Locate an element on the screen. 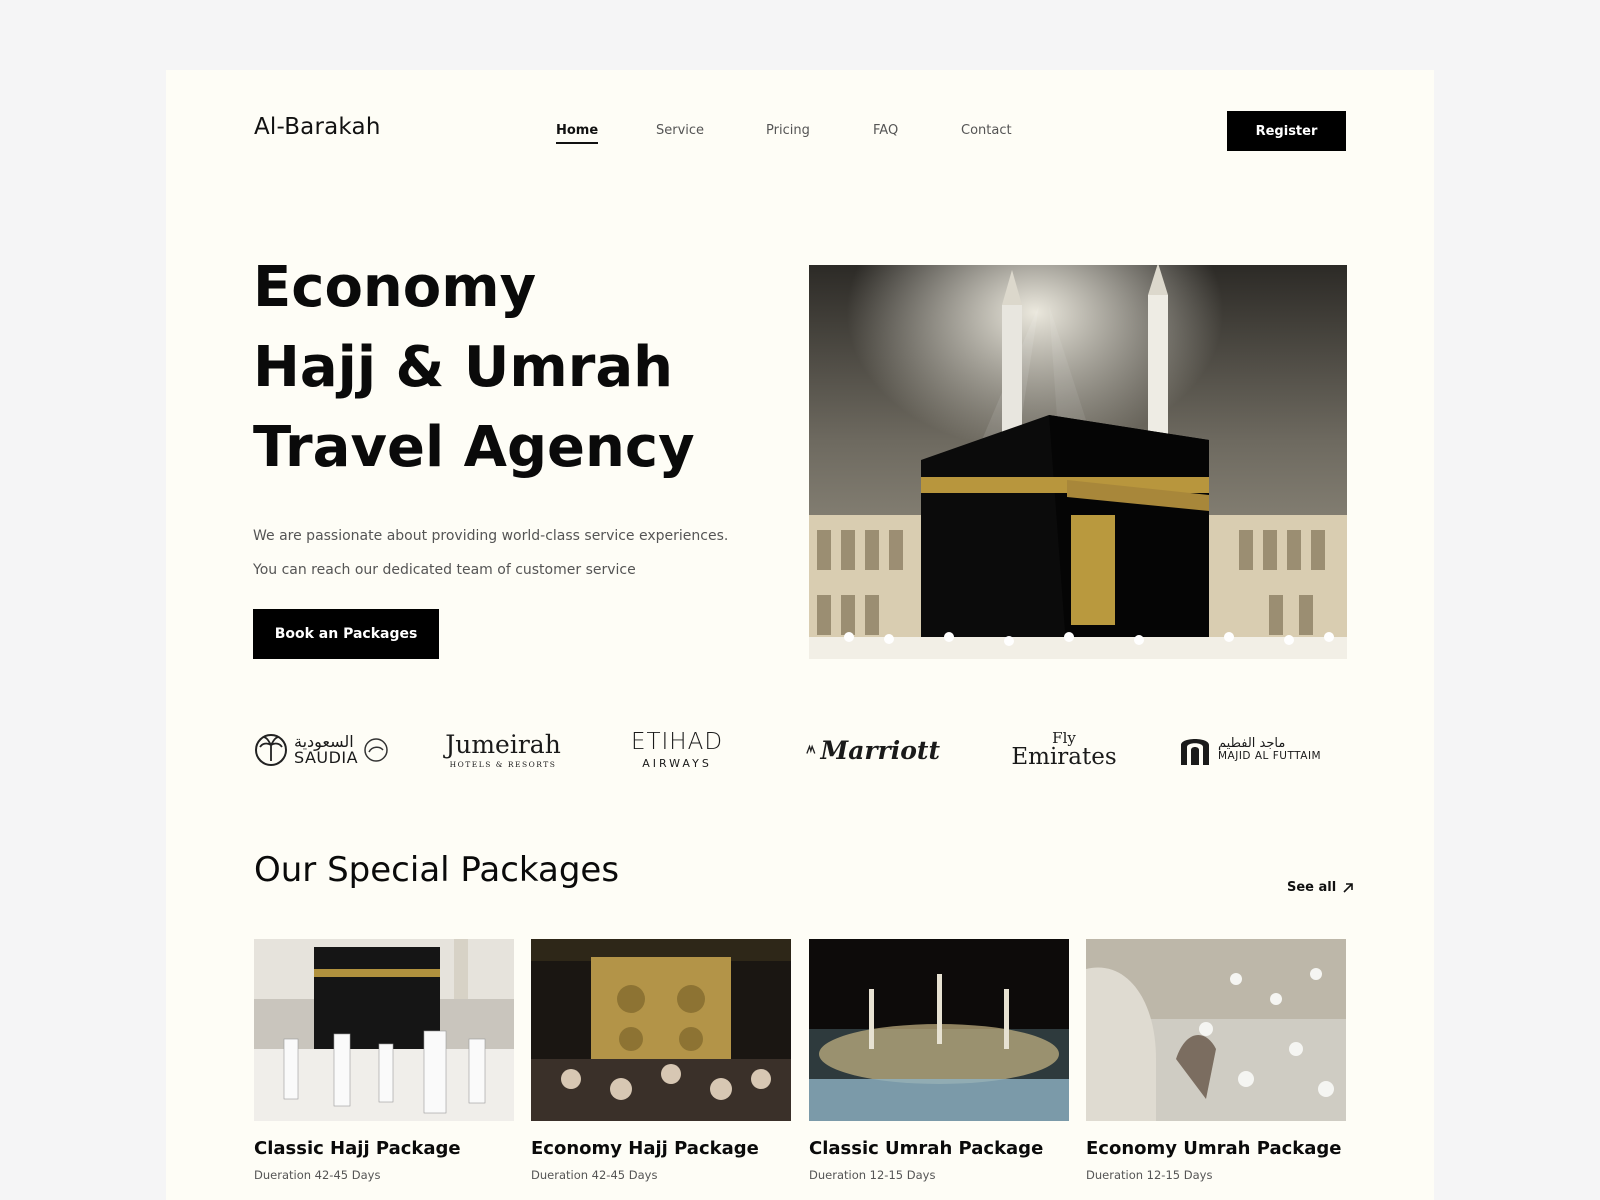  hero-title-line: Economy is located at coordinates (395, 287).